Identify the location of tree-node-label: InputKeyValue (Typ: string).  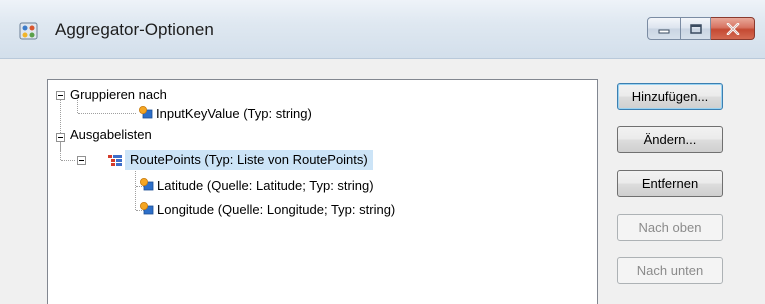
(234, 113).